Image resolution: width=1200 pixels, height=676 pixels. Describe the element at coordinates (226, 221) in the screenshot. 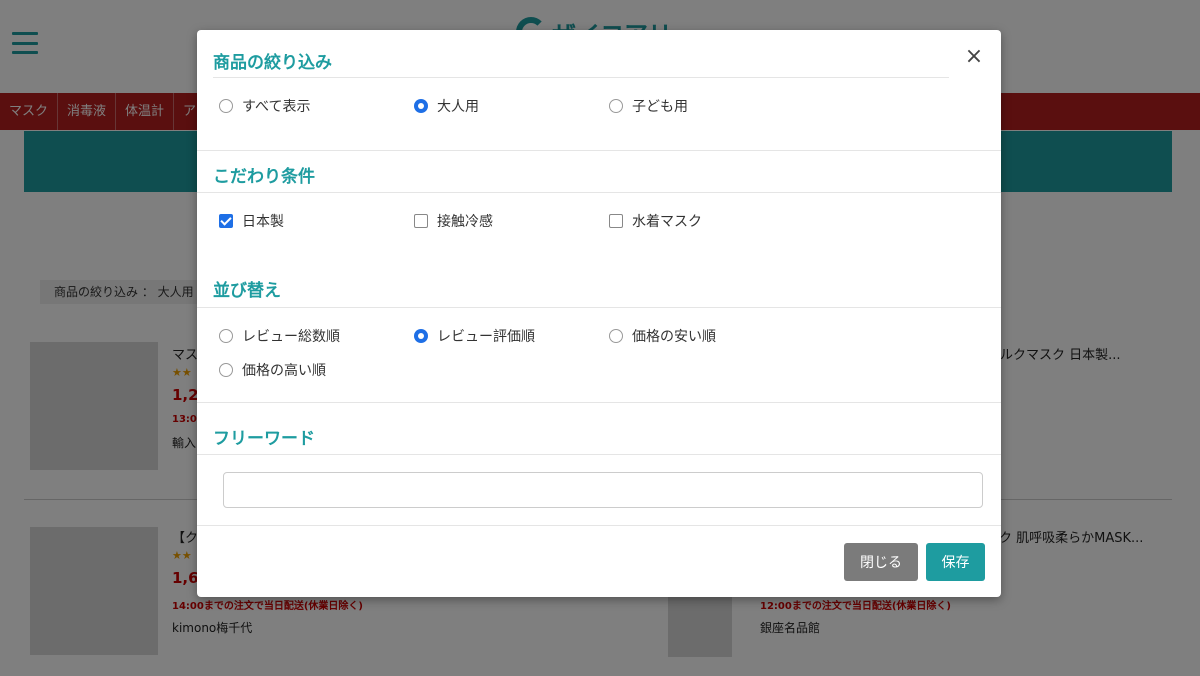

I see `checkbox-checked` at that location.